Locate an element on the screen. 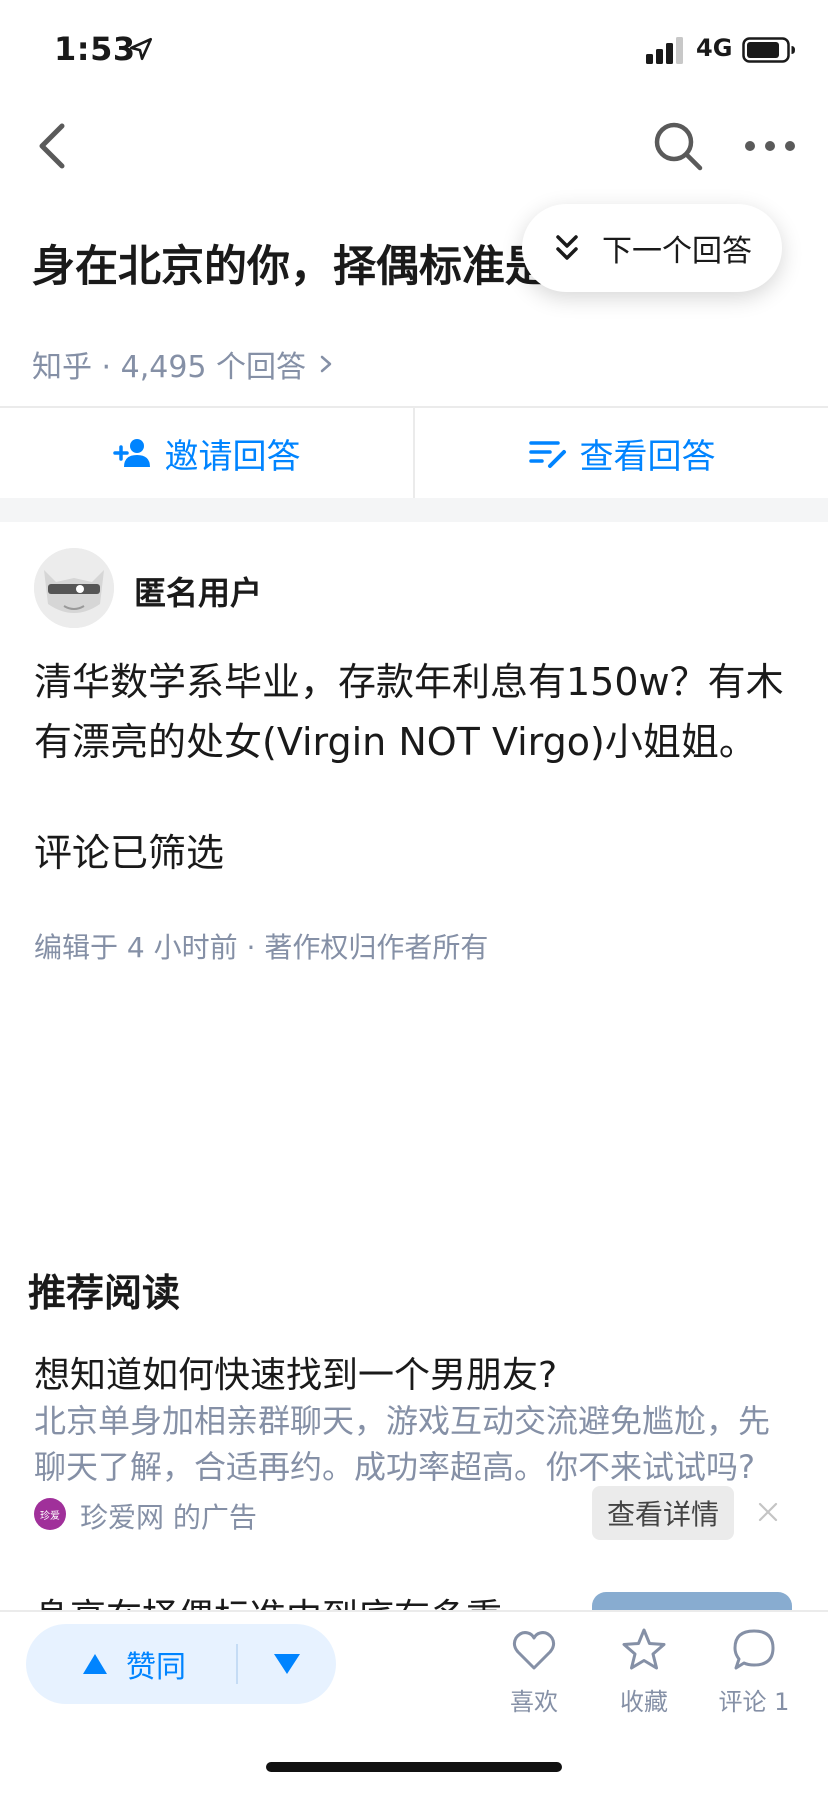  network-type: 4G is located at coordinates (714, 48).